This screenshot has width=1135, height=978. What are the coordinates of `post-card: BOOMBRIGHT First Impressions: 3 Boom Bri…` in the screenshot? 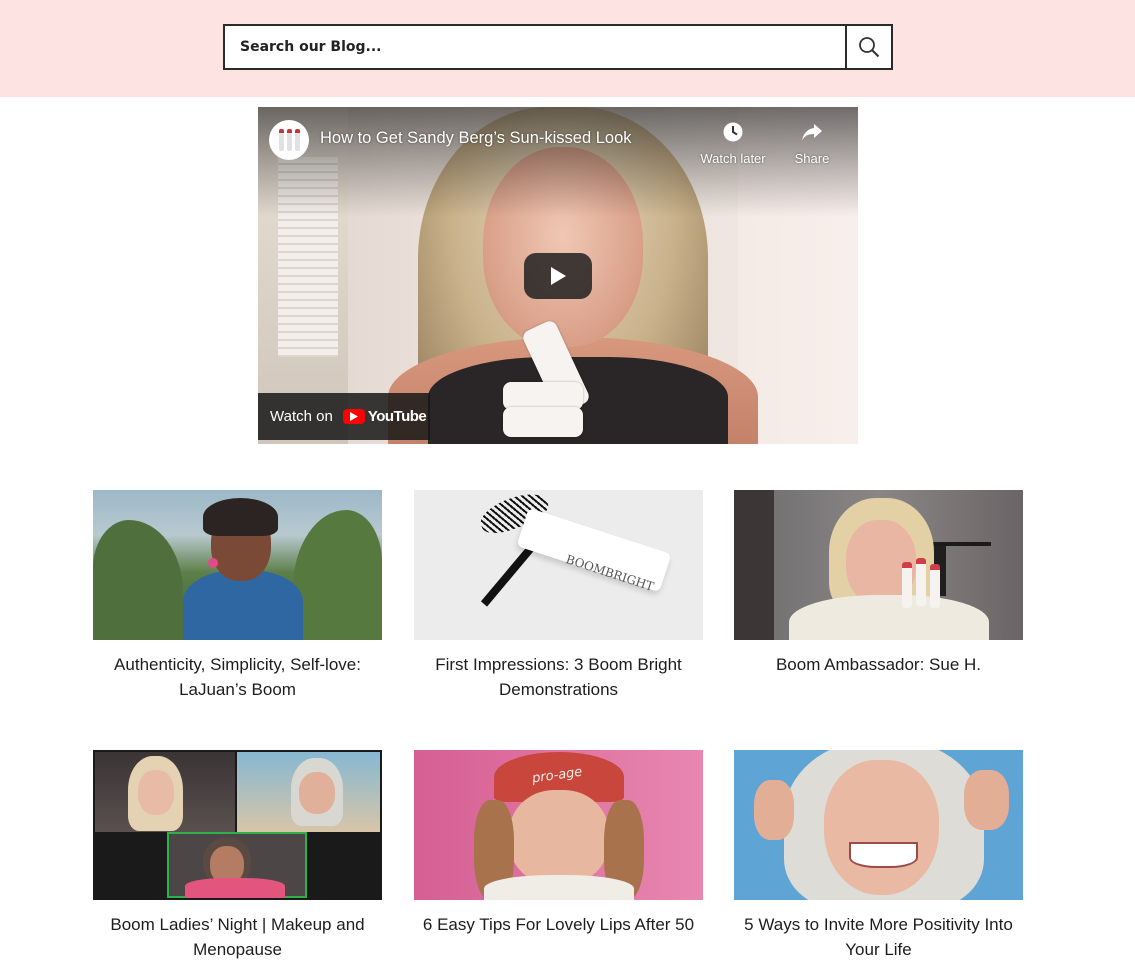 It's located at (558, 596).